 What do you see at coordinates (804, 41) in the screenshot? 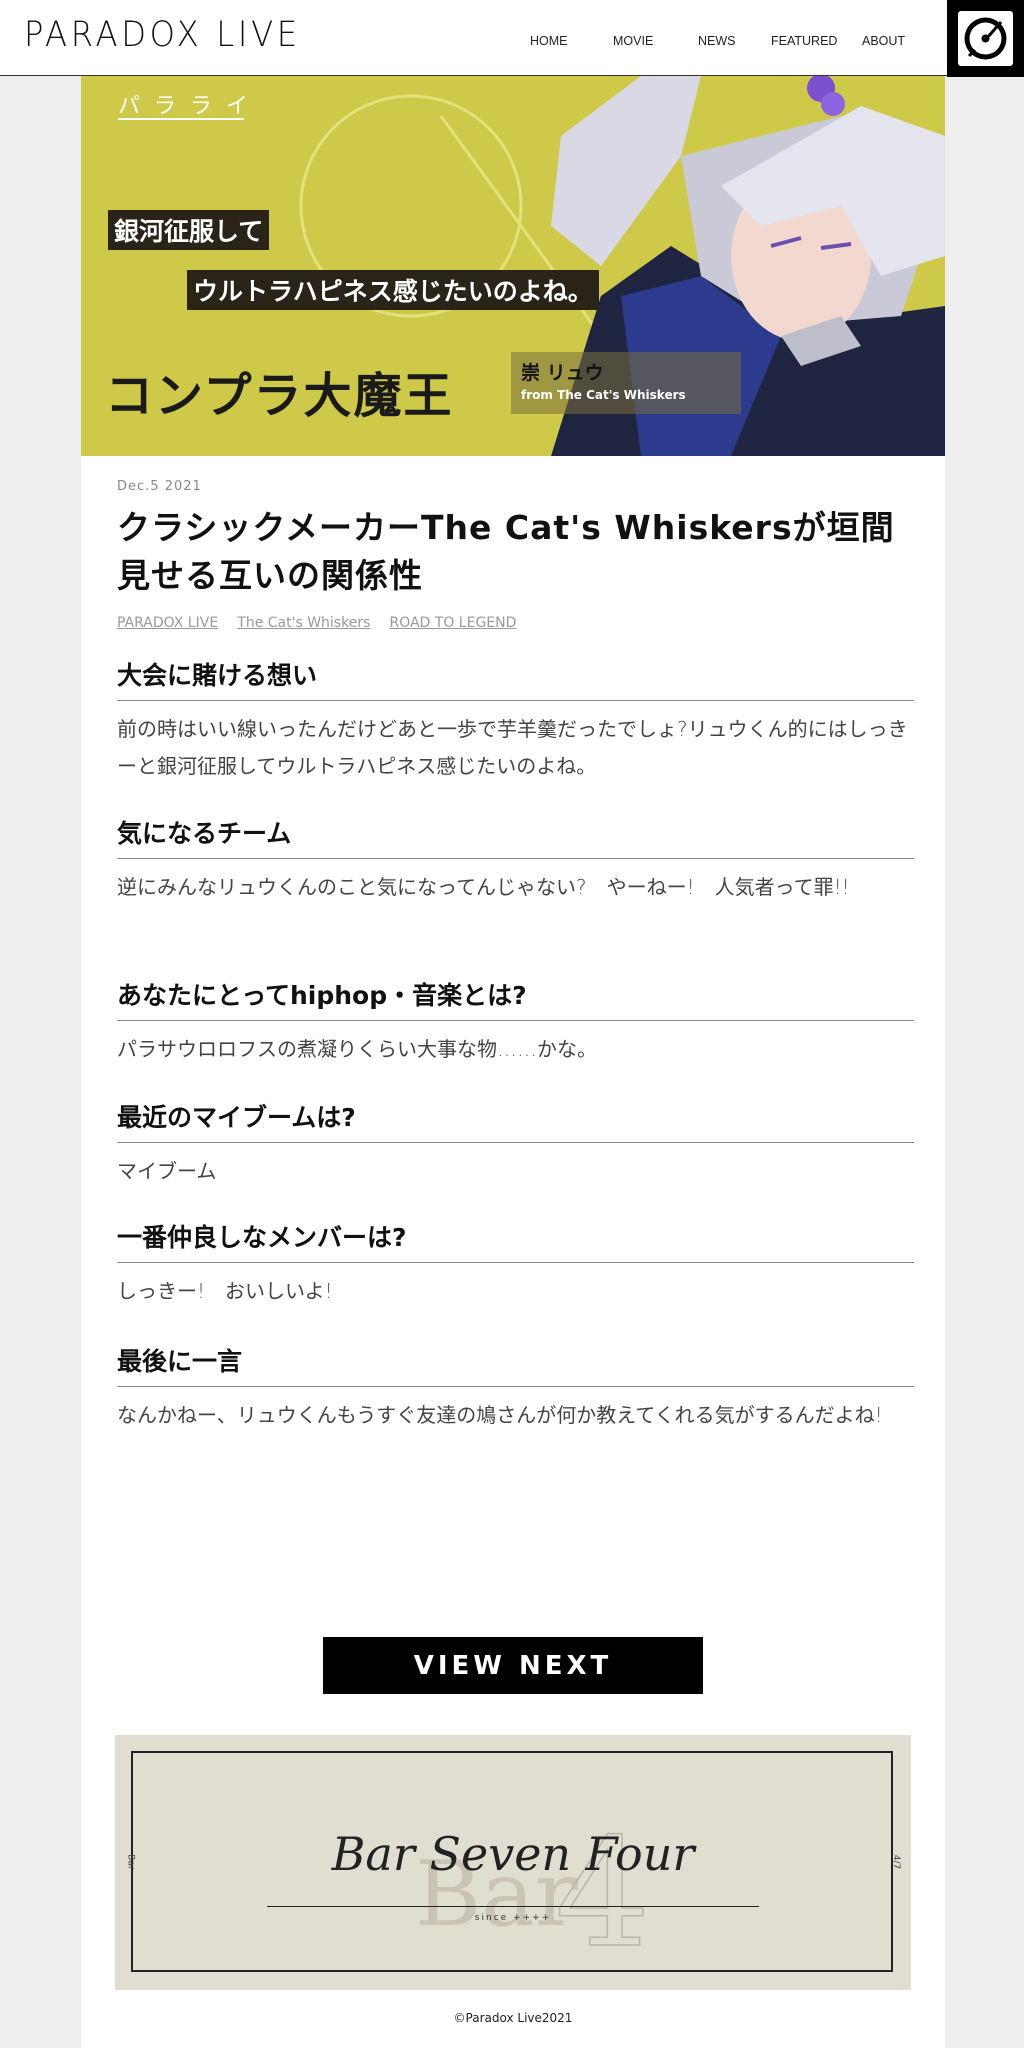
I see `nav-featured: FEATURED` at bounding box center [804, 41].